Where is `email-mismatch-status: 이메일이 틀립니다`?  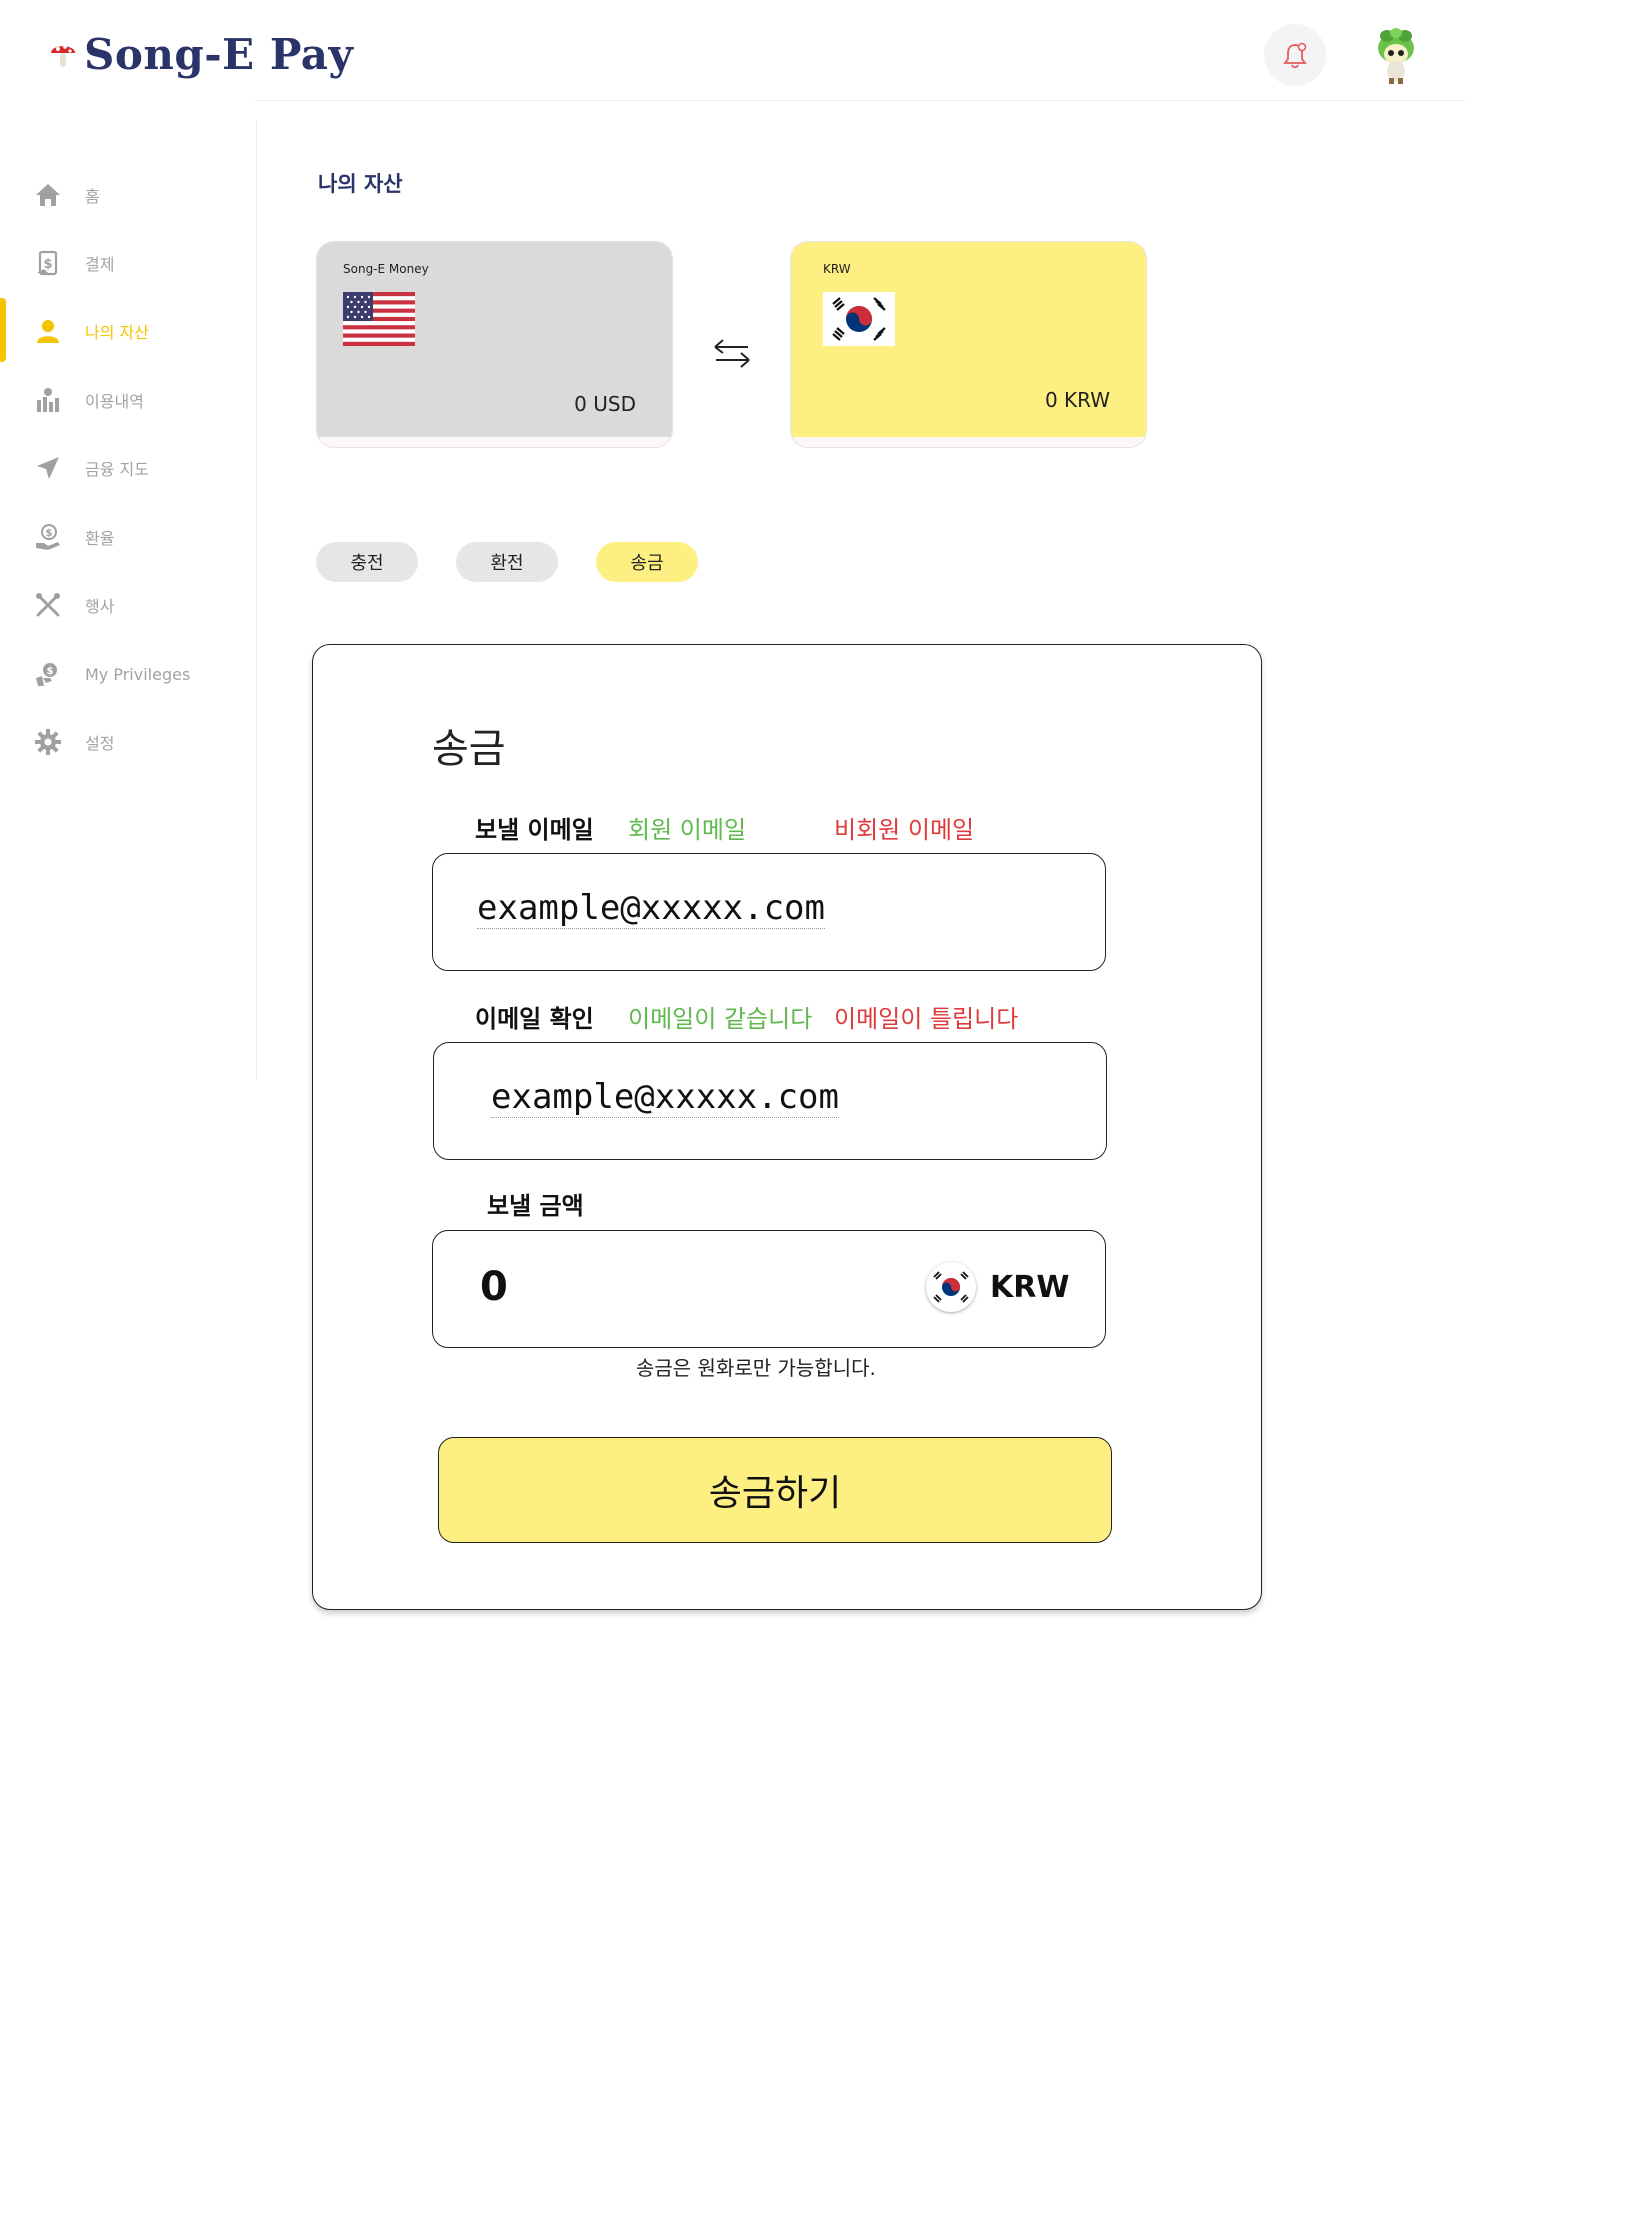 email-mismatch-status: 이메일이 틀립니다 is located at coordinates (926, 1019).